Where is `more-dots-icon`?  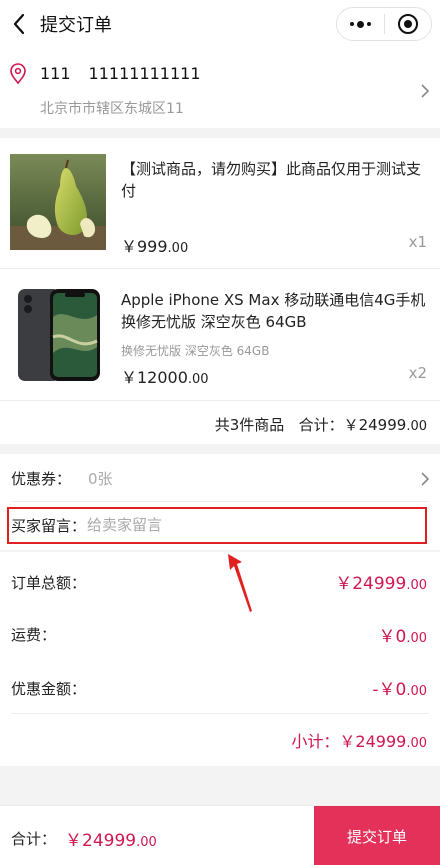 more-dots-icon is located at coordinates (360, 24).